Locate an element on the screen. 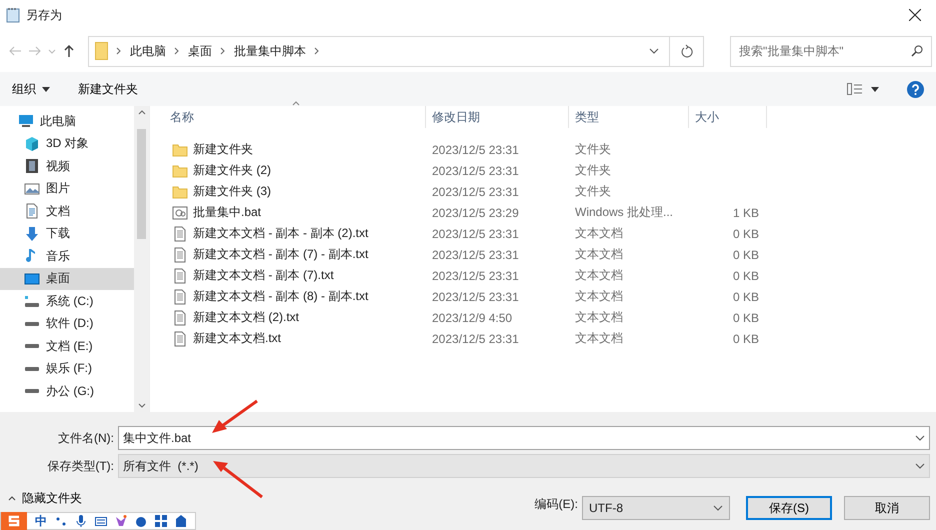  encoding-dropdown: UTF-8 is located at coordinates (656, 508).